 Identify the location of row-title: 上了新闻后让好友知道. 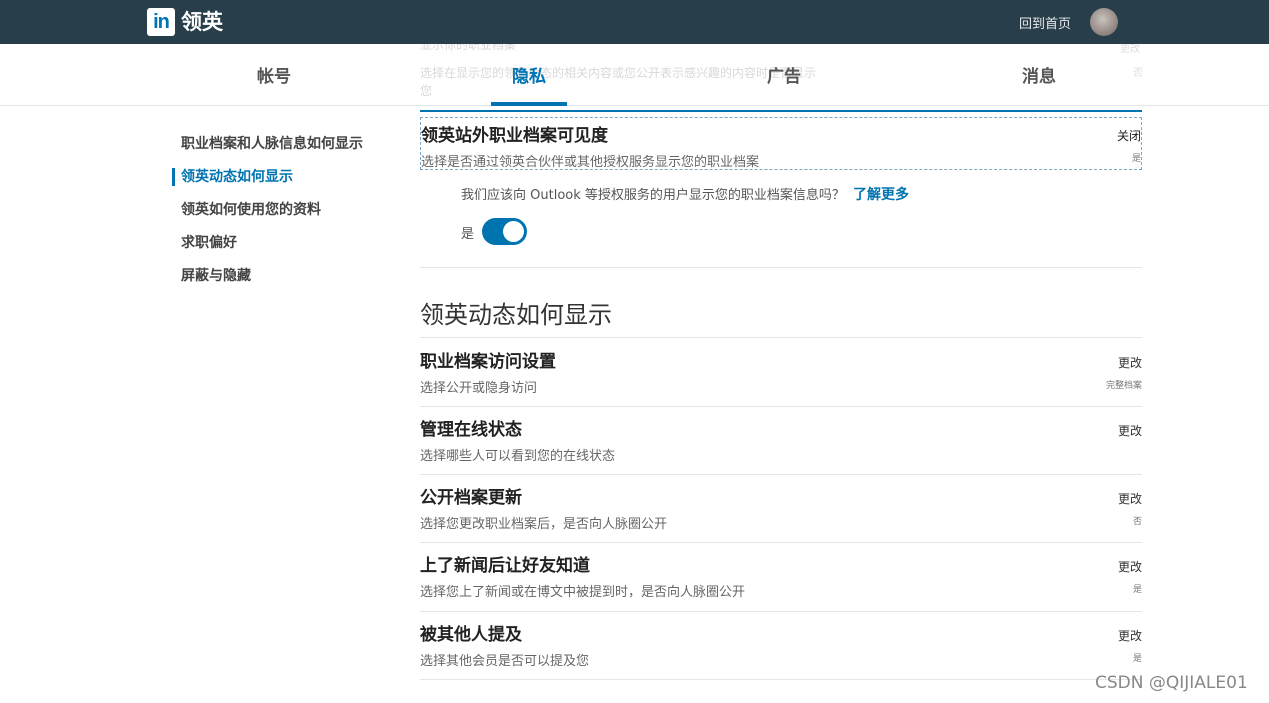
(505, 566).